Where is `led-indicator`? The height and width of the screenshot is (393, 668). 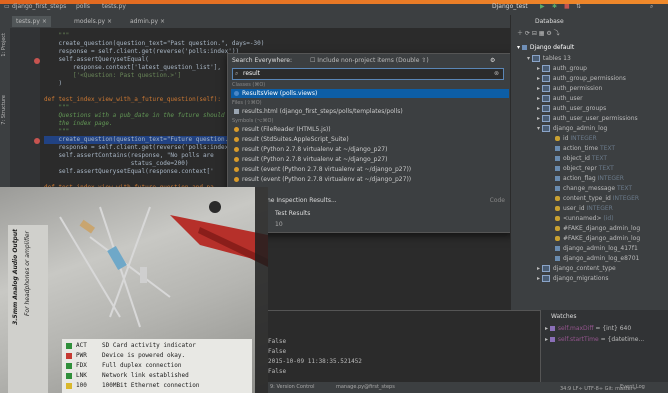
led-indicator is located at coordinates (69, 385).